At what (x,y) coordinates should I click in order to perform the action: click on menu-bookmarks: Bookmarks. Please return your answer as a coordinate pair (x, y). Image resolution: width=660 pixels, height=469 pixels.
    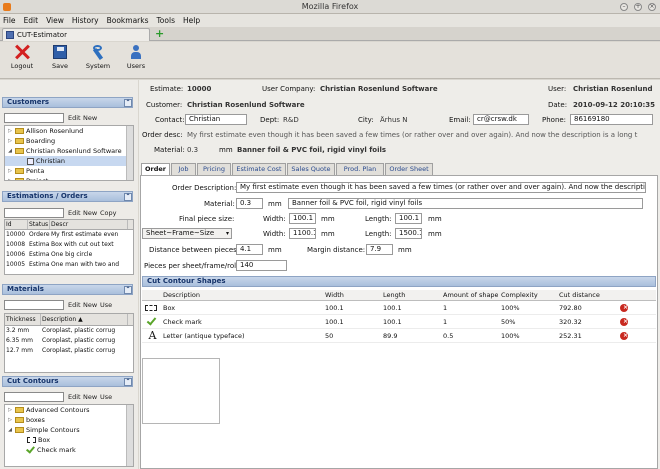
    Looking at the image, I should click on (128, 20).